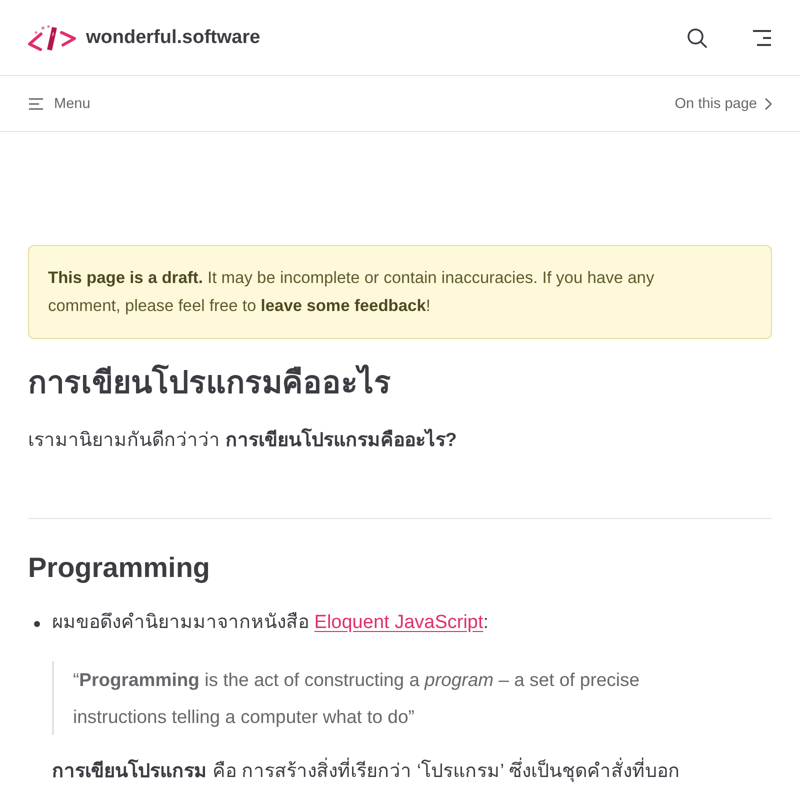 The height and width of the screenshot is (800, 800). What do you see at coordinates (59, 104) in the screenshot?
I see `menu-button: Menu` at bounding box center [59, 104].